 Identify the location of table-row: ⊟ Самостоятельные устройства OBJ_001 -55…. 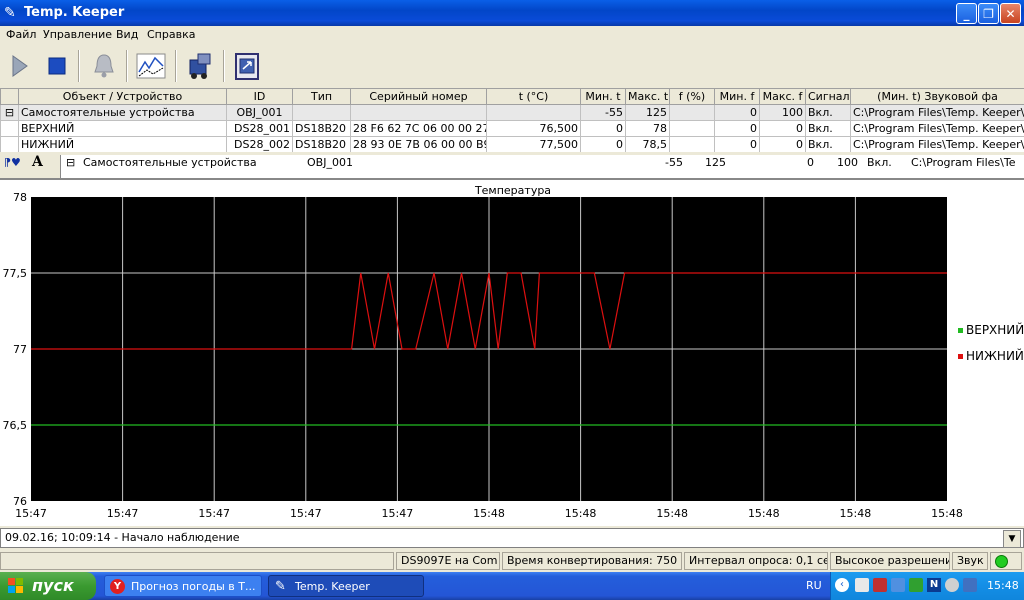
(512, 112).